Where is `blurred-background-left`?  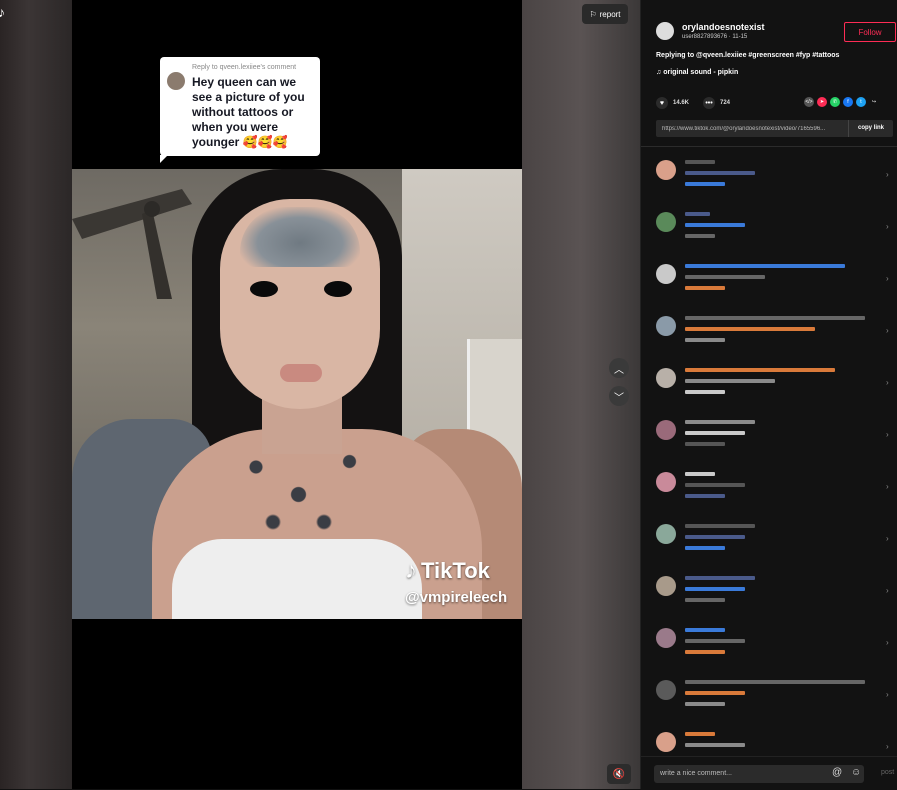 blurred-background-left is located at coordinates (36, 394).